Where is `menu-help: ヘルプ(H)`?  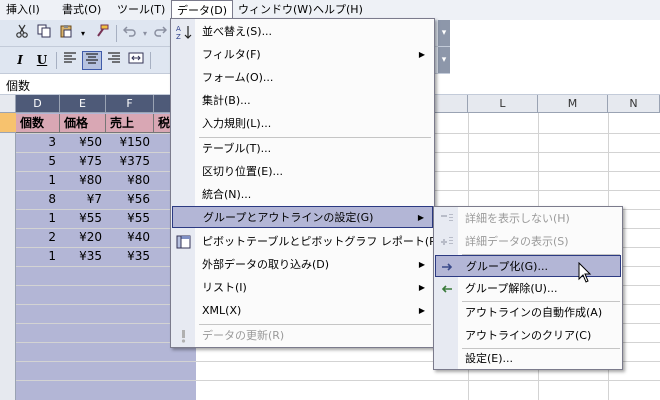
menu-help: ヘルプ(H) is located at coordinates (338, 10).